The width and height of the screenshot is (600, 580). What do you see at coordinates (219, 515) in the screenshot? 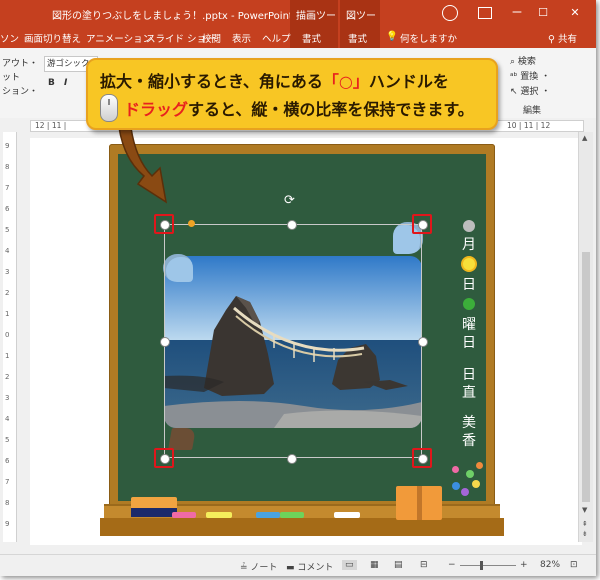
I see `chalk-yellow` at bounding box center [219, 515].